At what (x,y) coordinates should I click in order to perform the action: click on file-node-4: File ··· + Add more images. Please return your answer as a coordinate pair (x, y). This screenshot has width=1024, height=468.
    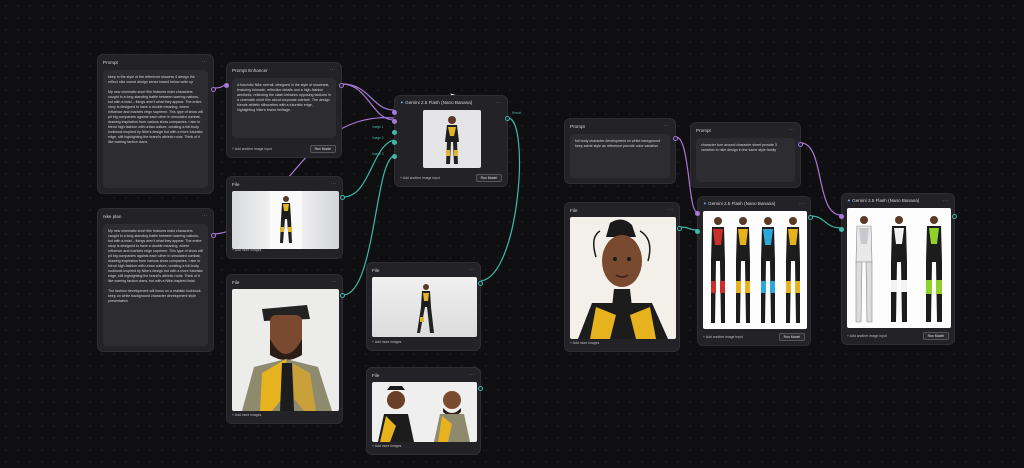
    Looking at the image, I should click on (424, 411).